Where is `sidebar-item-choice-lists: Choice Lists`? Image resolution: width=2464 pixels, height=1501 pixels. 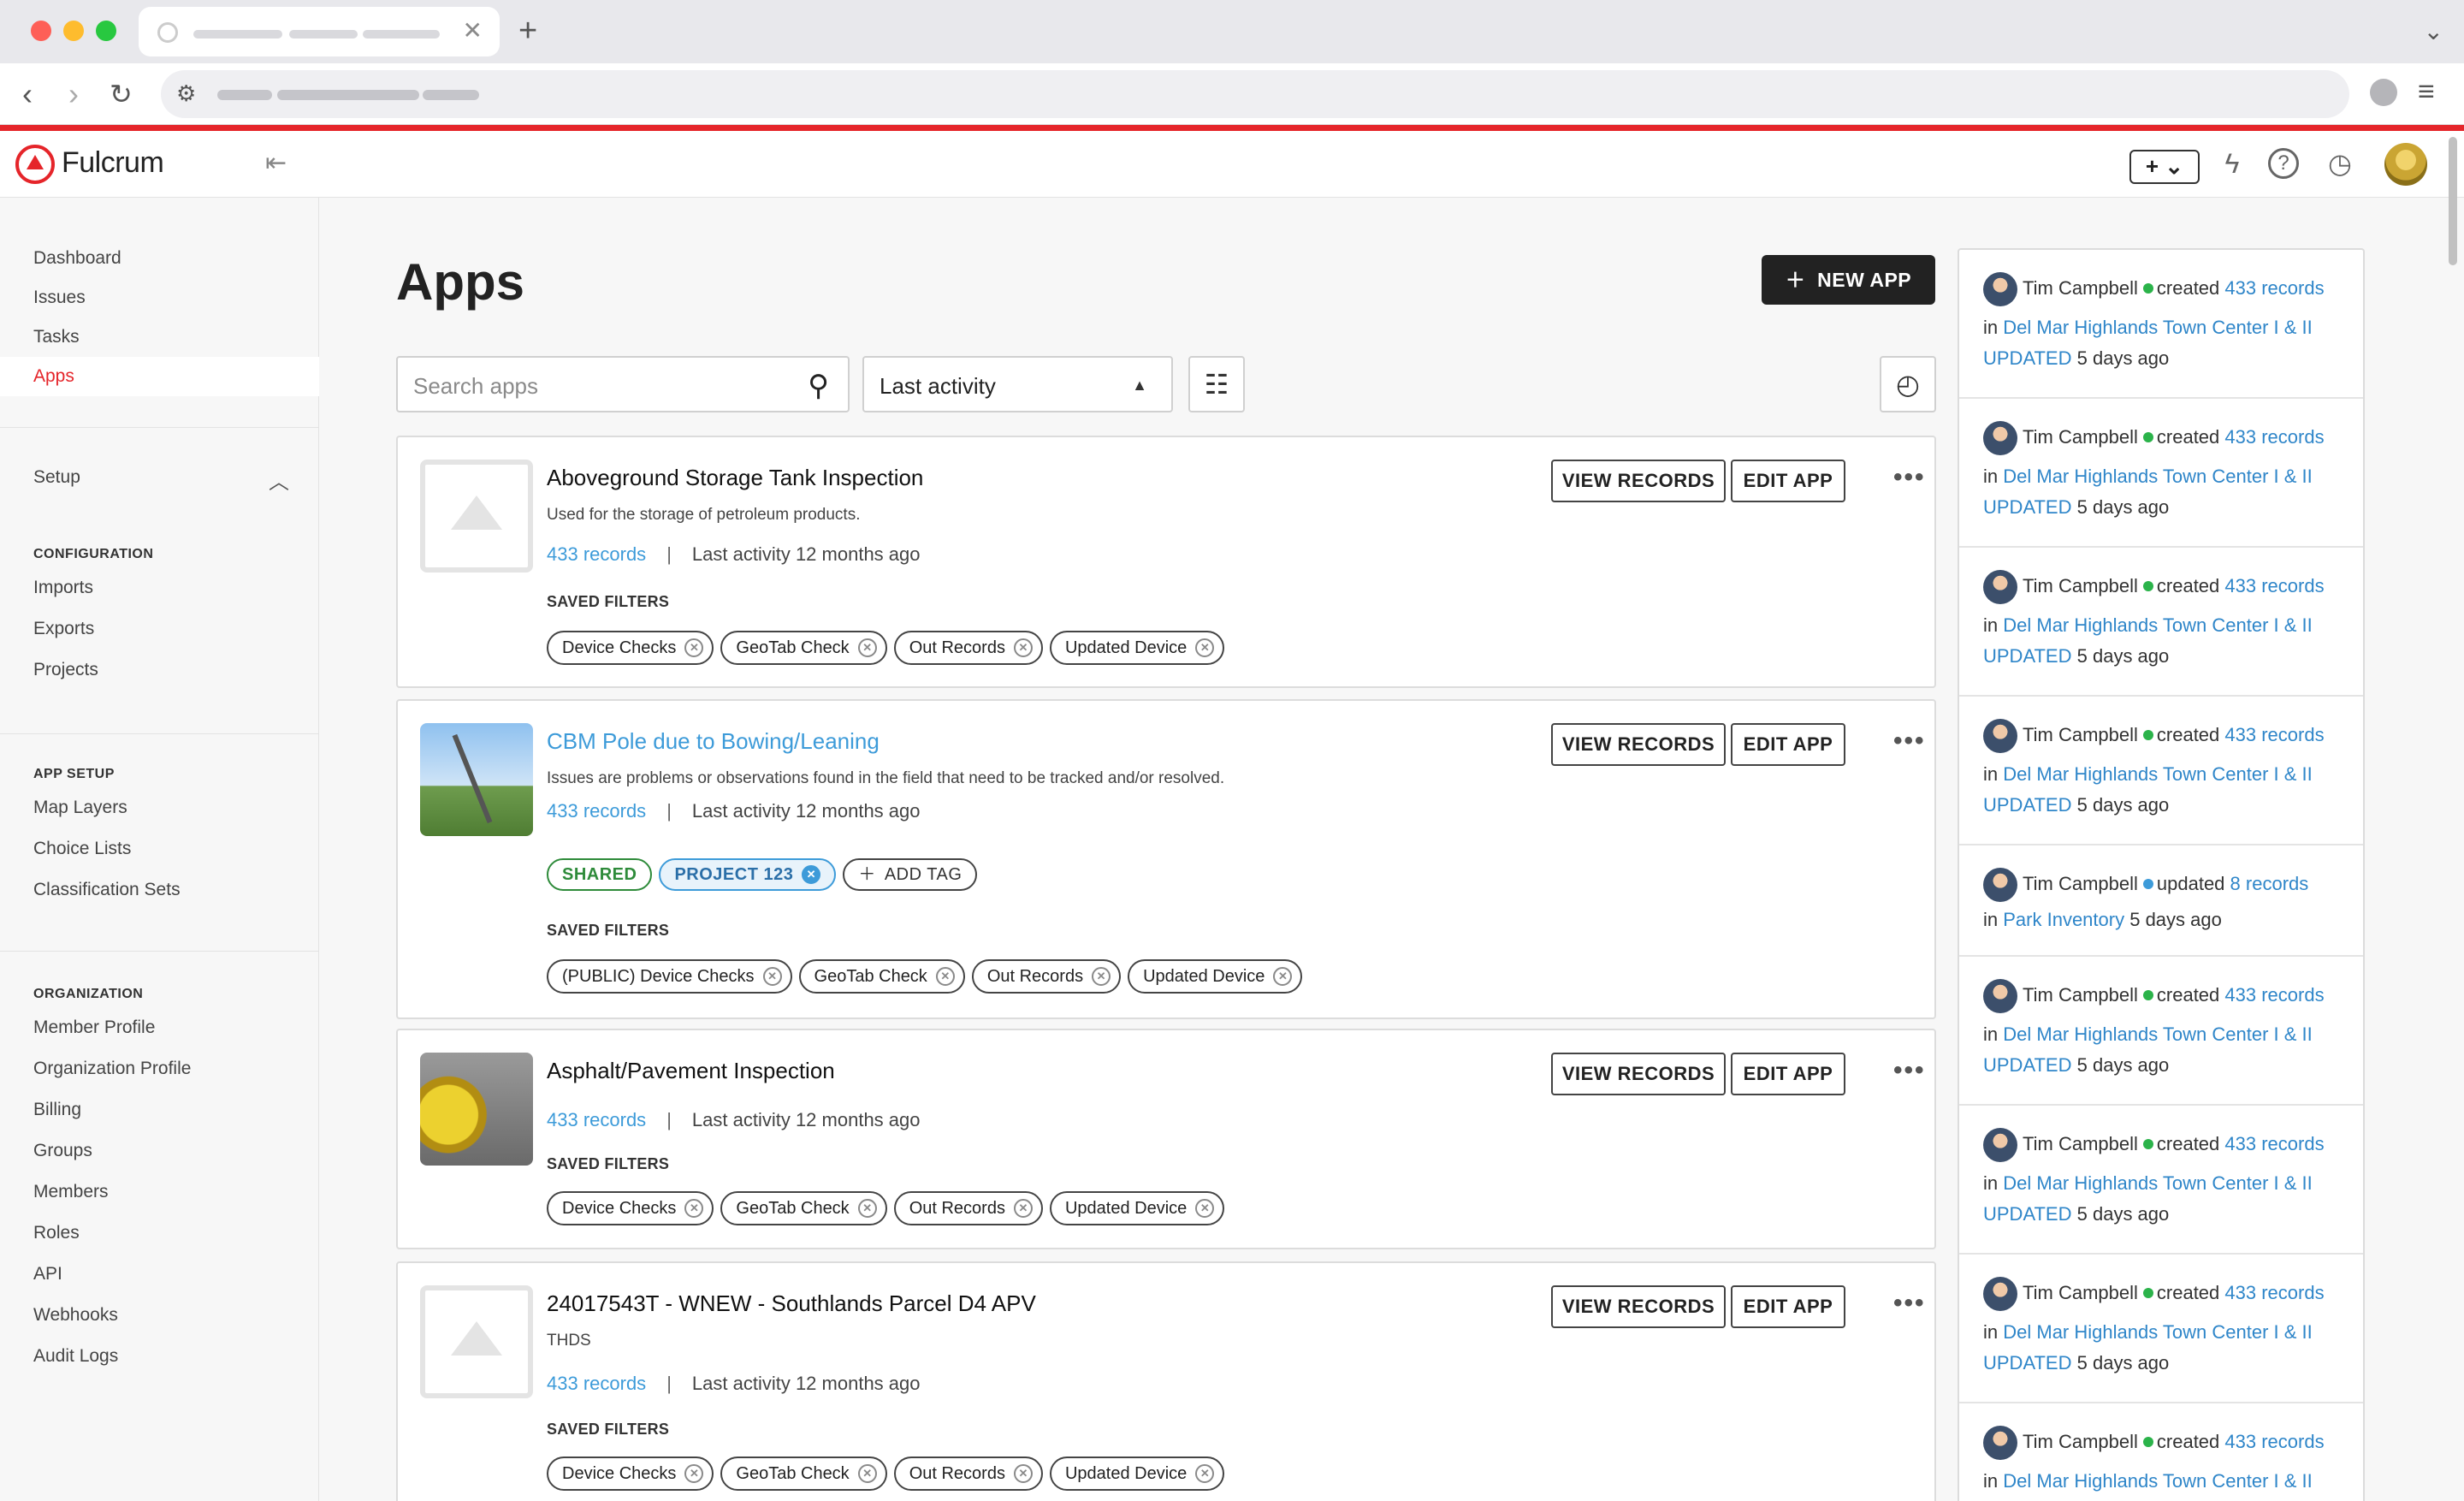 sidebar-item-choice-lists: Choice Lists is located at coordinates (159, 849).